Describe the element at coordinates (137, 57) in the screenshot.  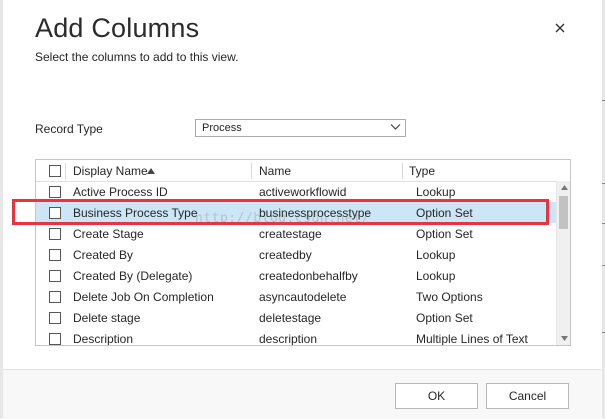
I see `dialog-subtitle: Select the columns to add to this view.` at that location.